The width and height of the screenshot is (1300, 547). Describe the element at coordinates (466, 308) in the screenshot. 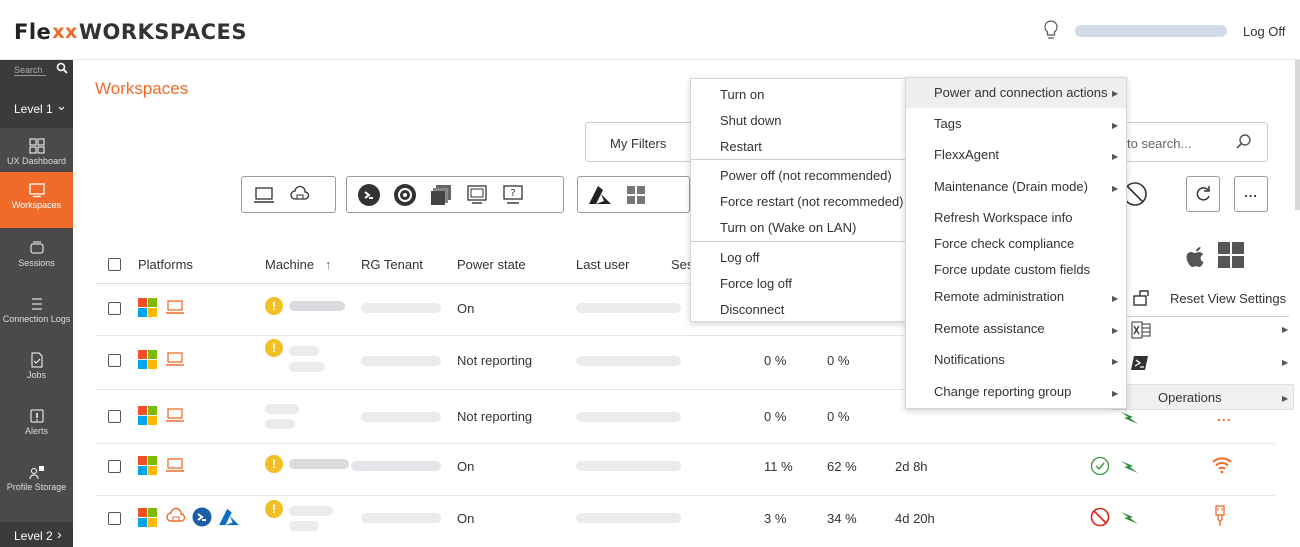

I see `power-state-cell: On` at that location.